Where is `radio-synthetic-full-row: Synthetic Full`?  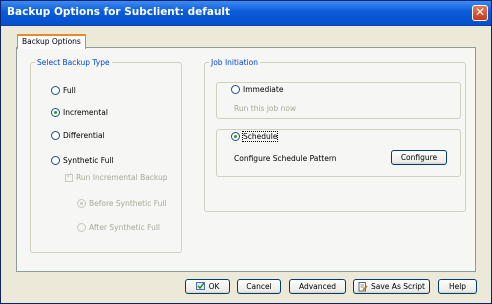
radio-synthetic-full-row: Synthetic Full is located at coordinates (82, 160).